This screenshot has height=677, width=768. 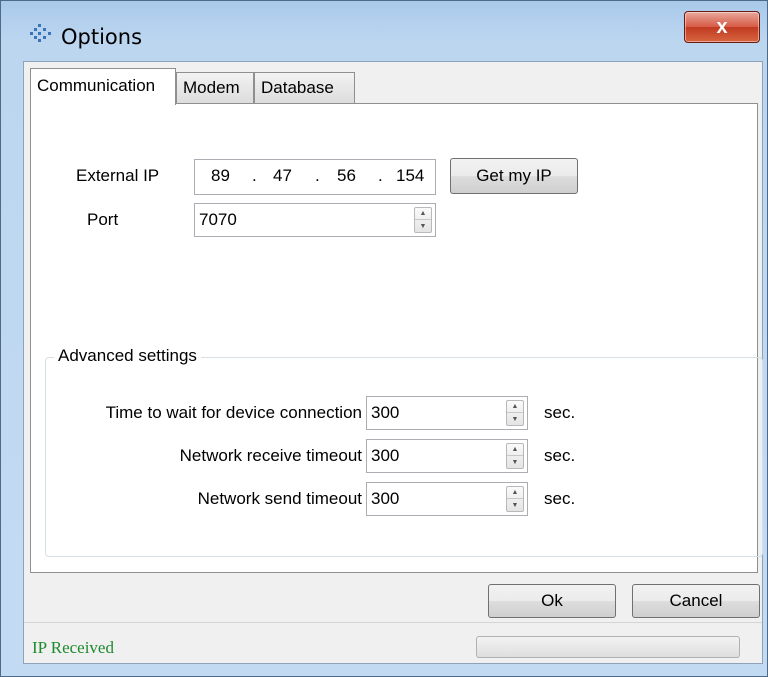 I want to click on send-timeout-label: Network send timeout, so click(x=279, y=498).